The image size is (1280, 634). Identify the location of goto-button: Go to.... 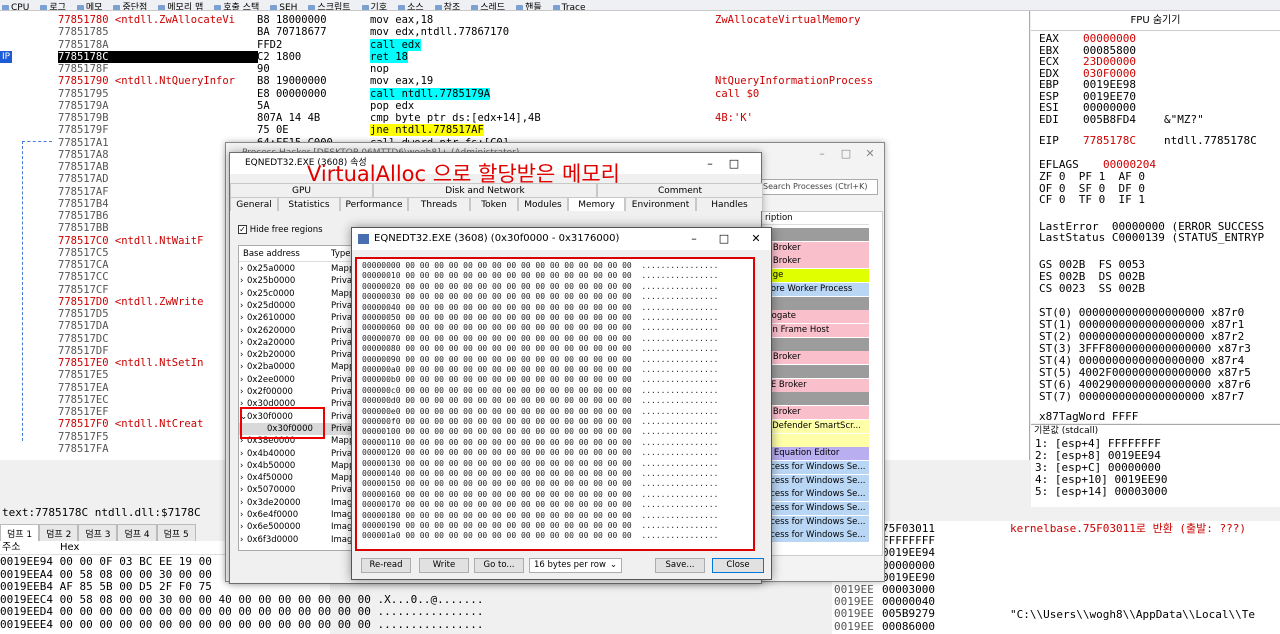
(499, 565).